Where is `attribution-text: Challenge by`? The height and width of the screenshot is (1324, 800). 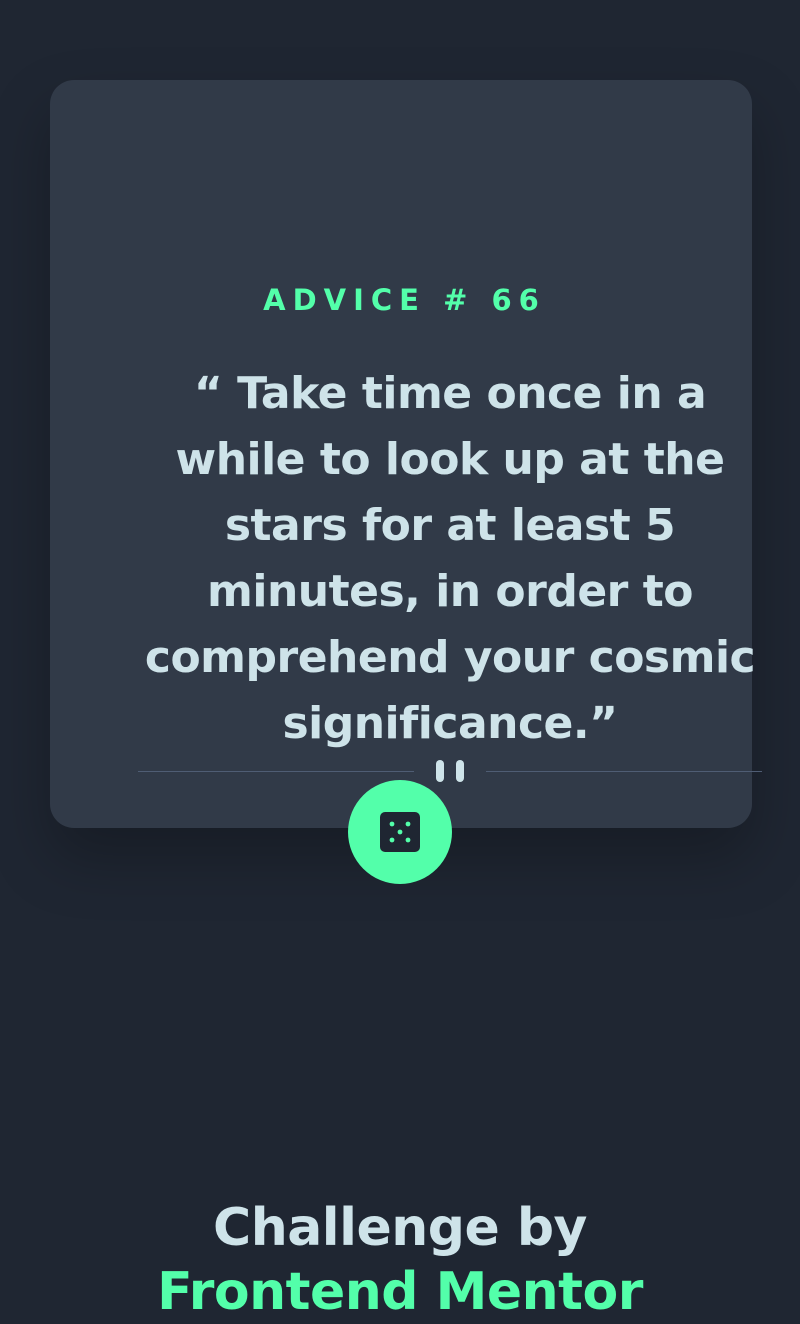
attribution-text: Challenge by is located at coordinates (400, 1228).